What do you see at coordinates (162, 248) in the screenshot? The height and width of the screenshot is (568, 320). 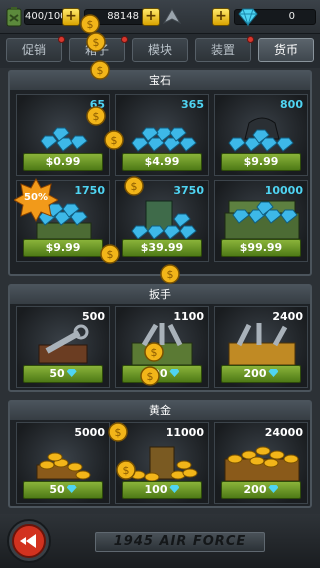 I see `buy-button: $39.99` at bounding box center [162, 248].